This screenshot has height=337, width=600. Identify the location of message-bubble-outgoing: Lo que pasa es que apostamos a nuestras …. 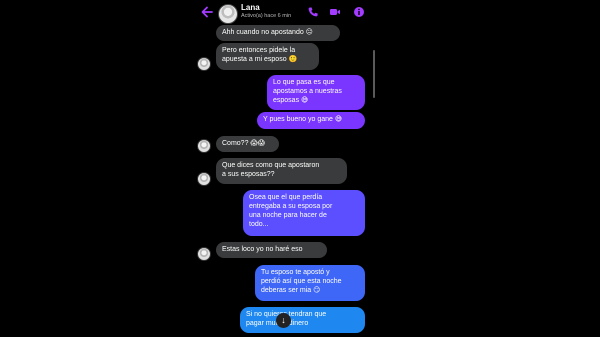
(316, 92).